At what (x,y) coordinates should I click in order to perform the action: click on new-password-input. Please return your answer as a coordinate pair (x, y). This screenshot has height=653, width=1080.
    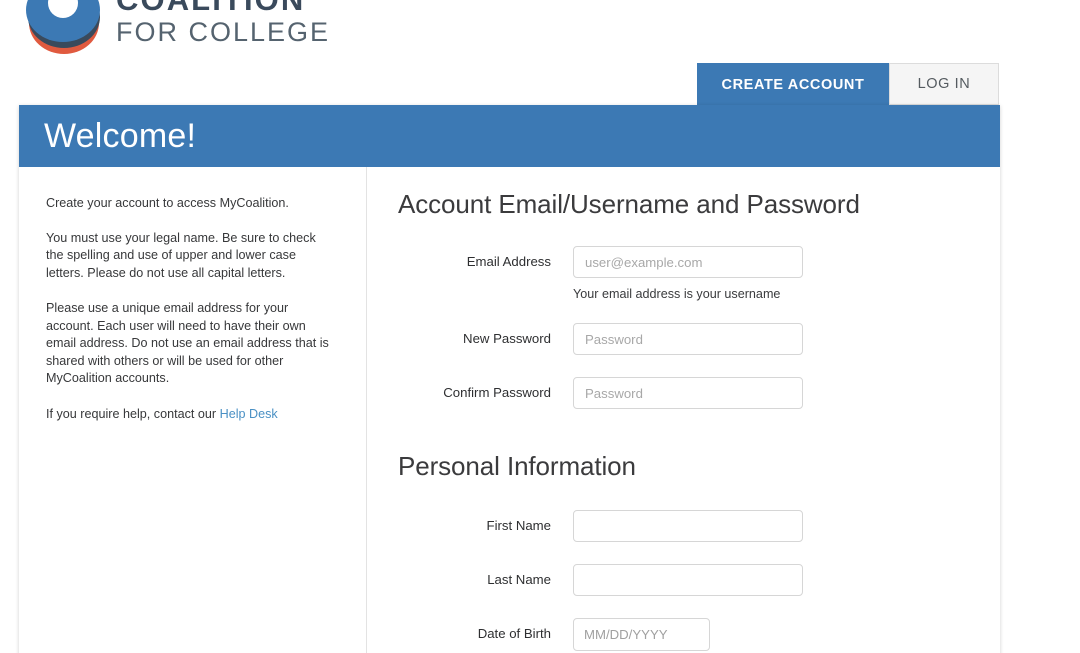
    Looking at the image, I should click on (688, 339).